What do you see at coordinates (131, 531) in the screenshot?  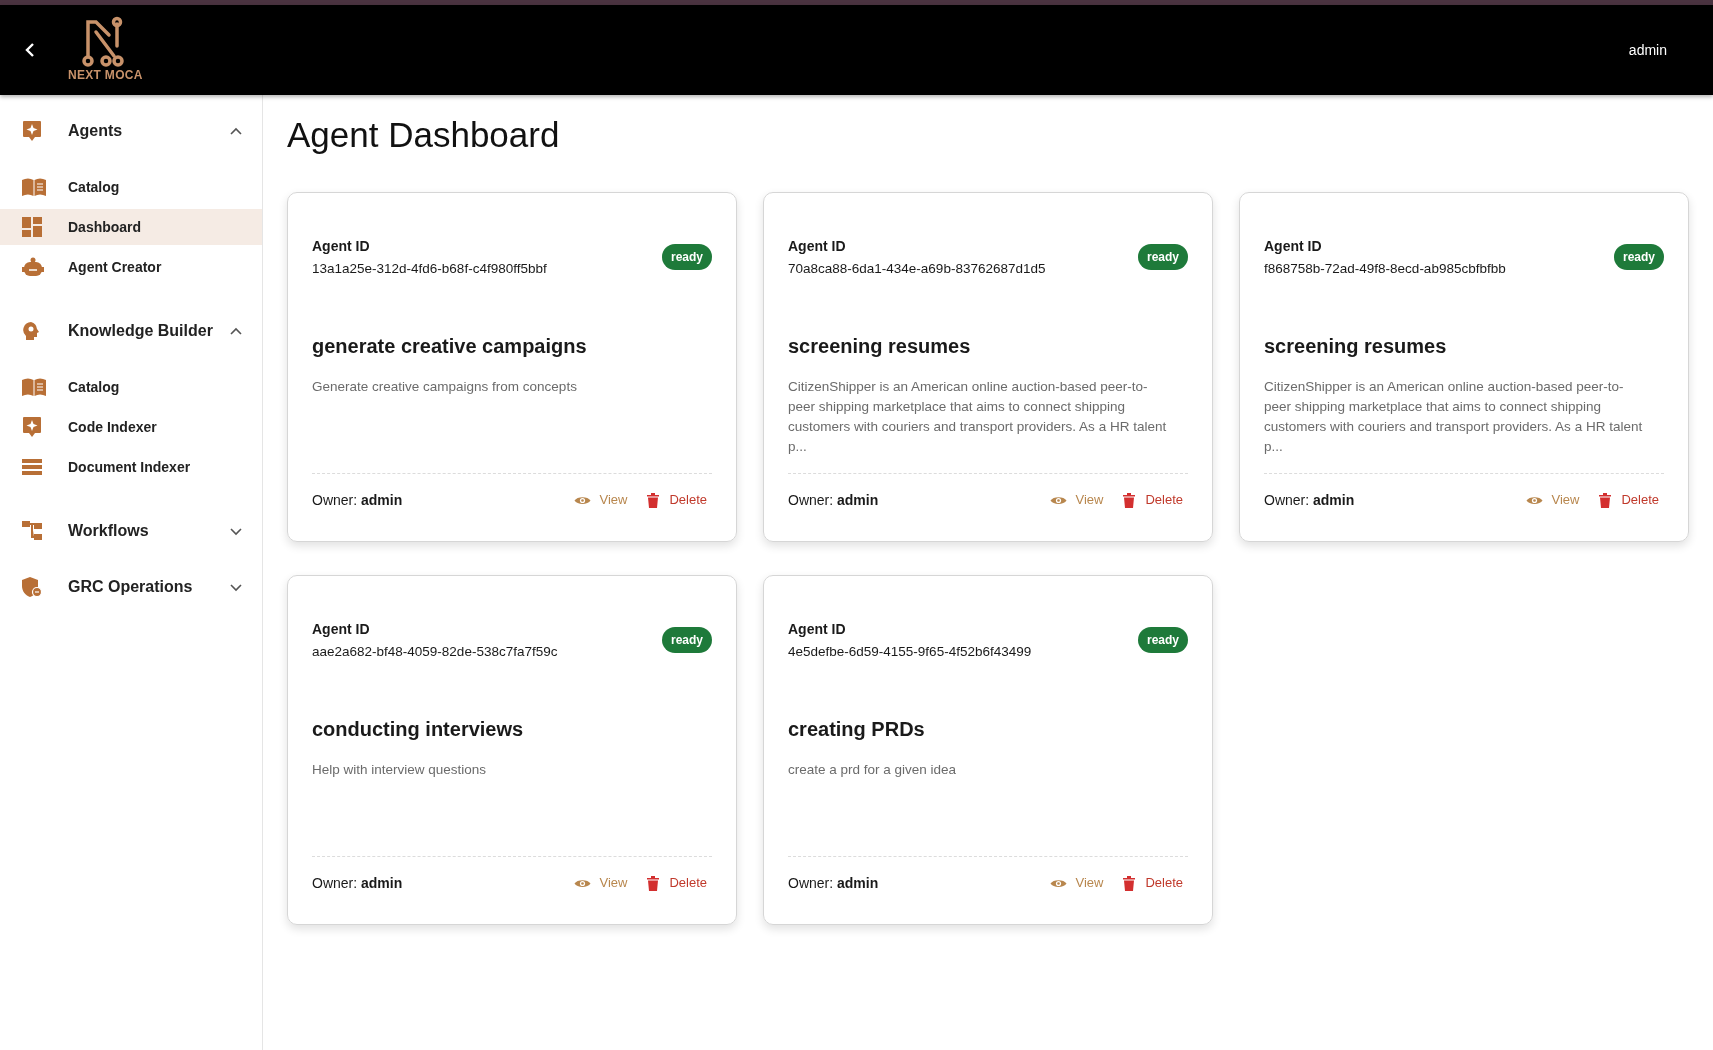 I see `nav-section: Workflows` at bounding box center [131, 531].